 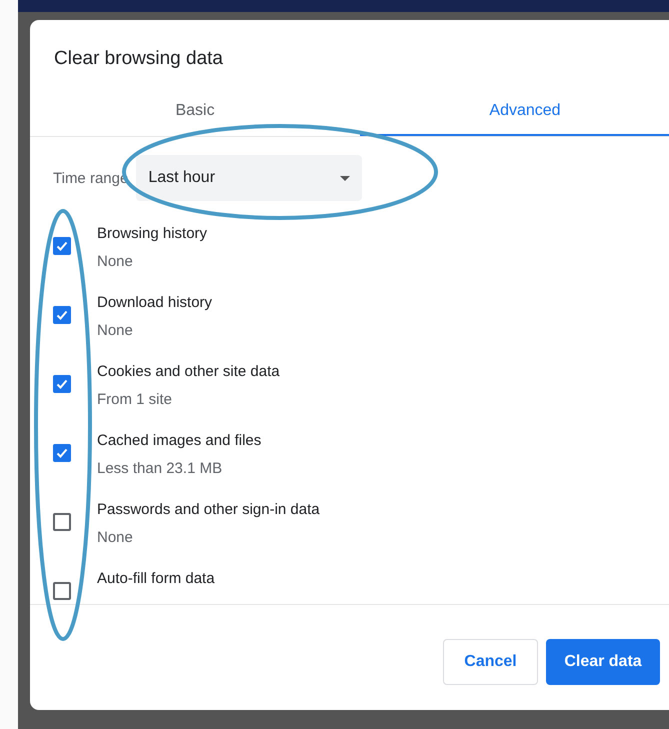 What do you see at coordinates (490, 662) in the screenshot?
I see `cancel-button: Cancel` at bounding box center [490, 662].